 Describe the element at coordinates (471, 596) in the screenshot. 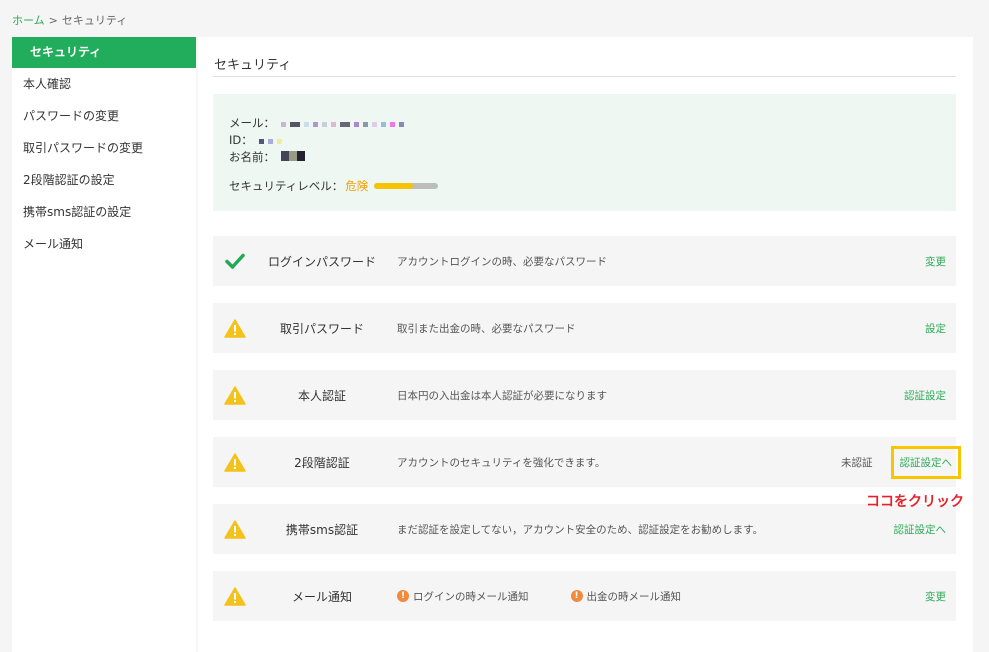

I see `mail-option-label: ログインの時メール通知` at that location.